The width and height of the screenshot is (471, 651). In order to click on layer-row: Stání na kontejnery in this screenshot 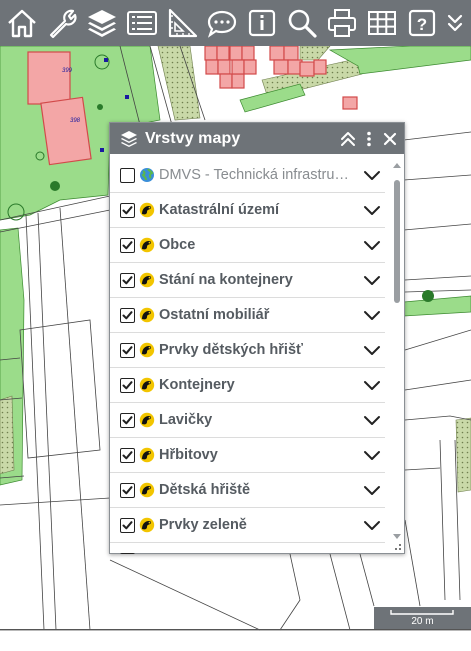, I will do `click(247, 280)`.